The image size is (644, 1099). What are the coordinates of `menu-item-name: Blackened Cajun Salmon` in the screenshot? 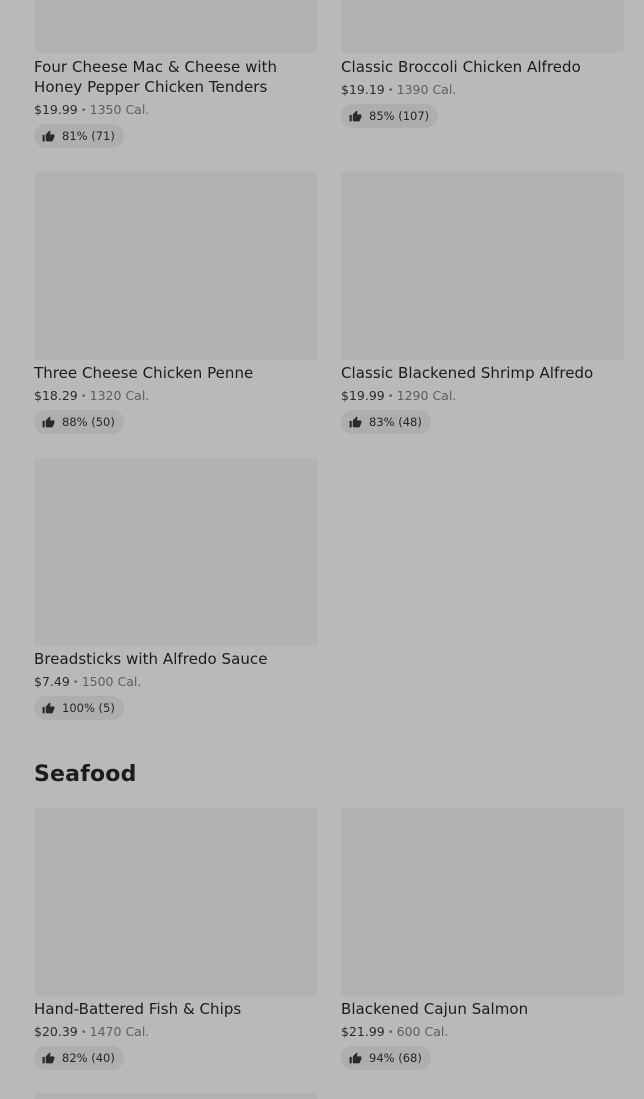 It's located at (435, 1009).